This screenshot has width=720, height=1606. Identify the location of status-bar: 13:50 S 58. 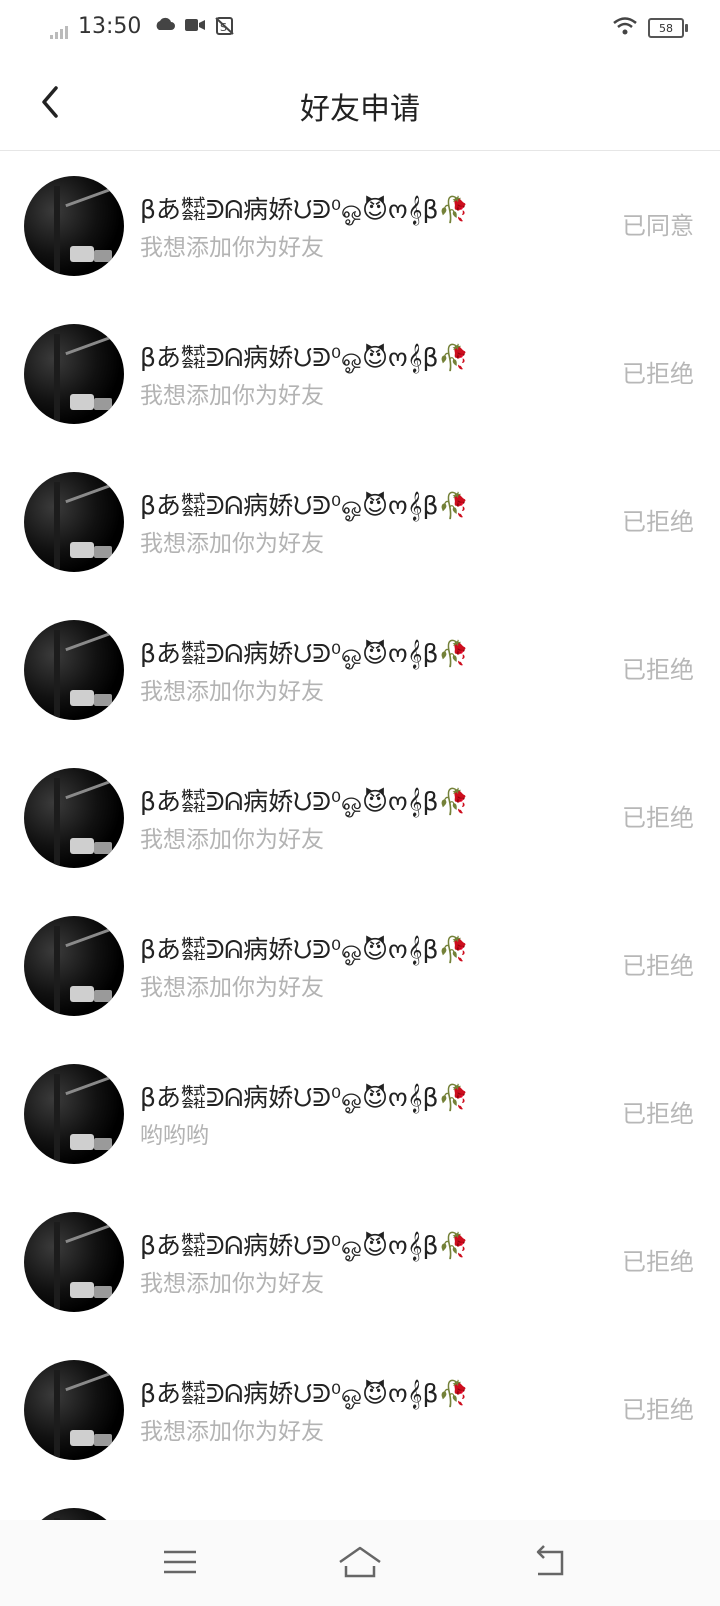
(360, 29).